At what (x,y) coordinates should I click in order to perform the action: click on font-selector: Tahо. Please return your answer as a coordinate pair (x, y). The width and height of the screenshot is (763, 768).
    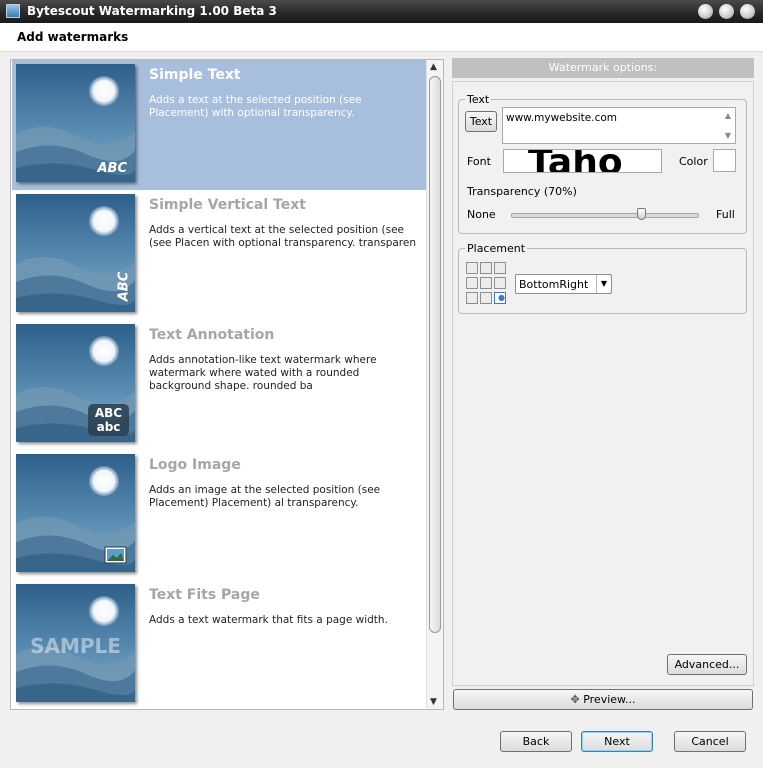
    Looking at the image, I should click on (582, 161).